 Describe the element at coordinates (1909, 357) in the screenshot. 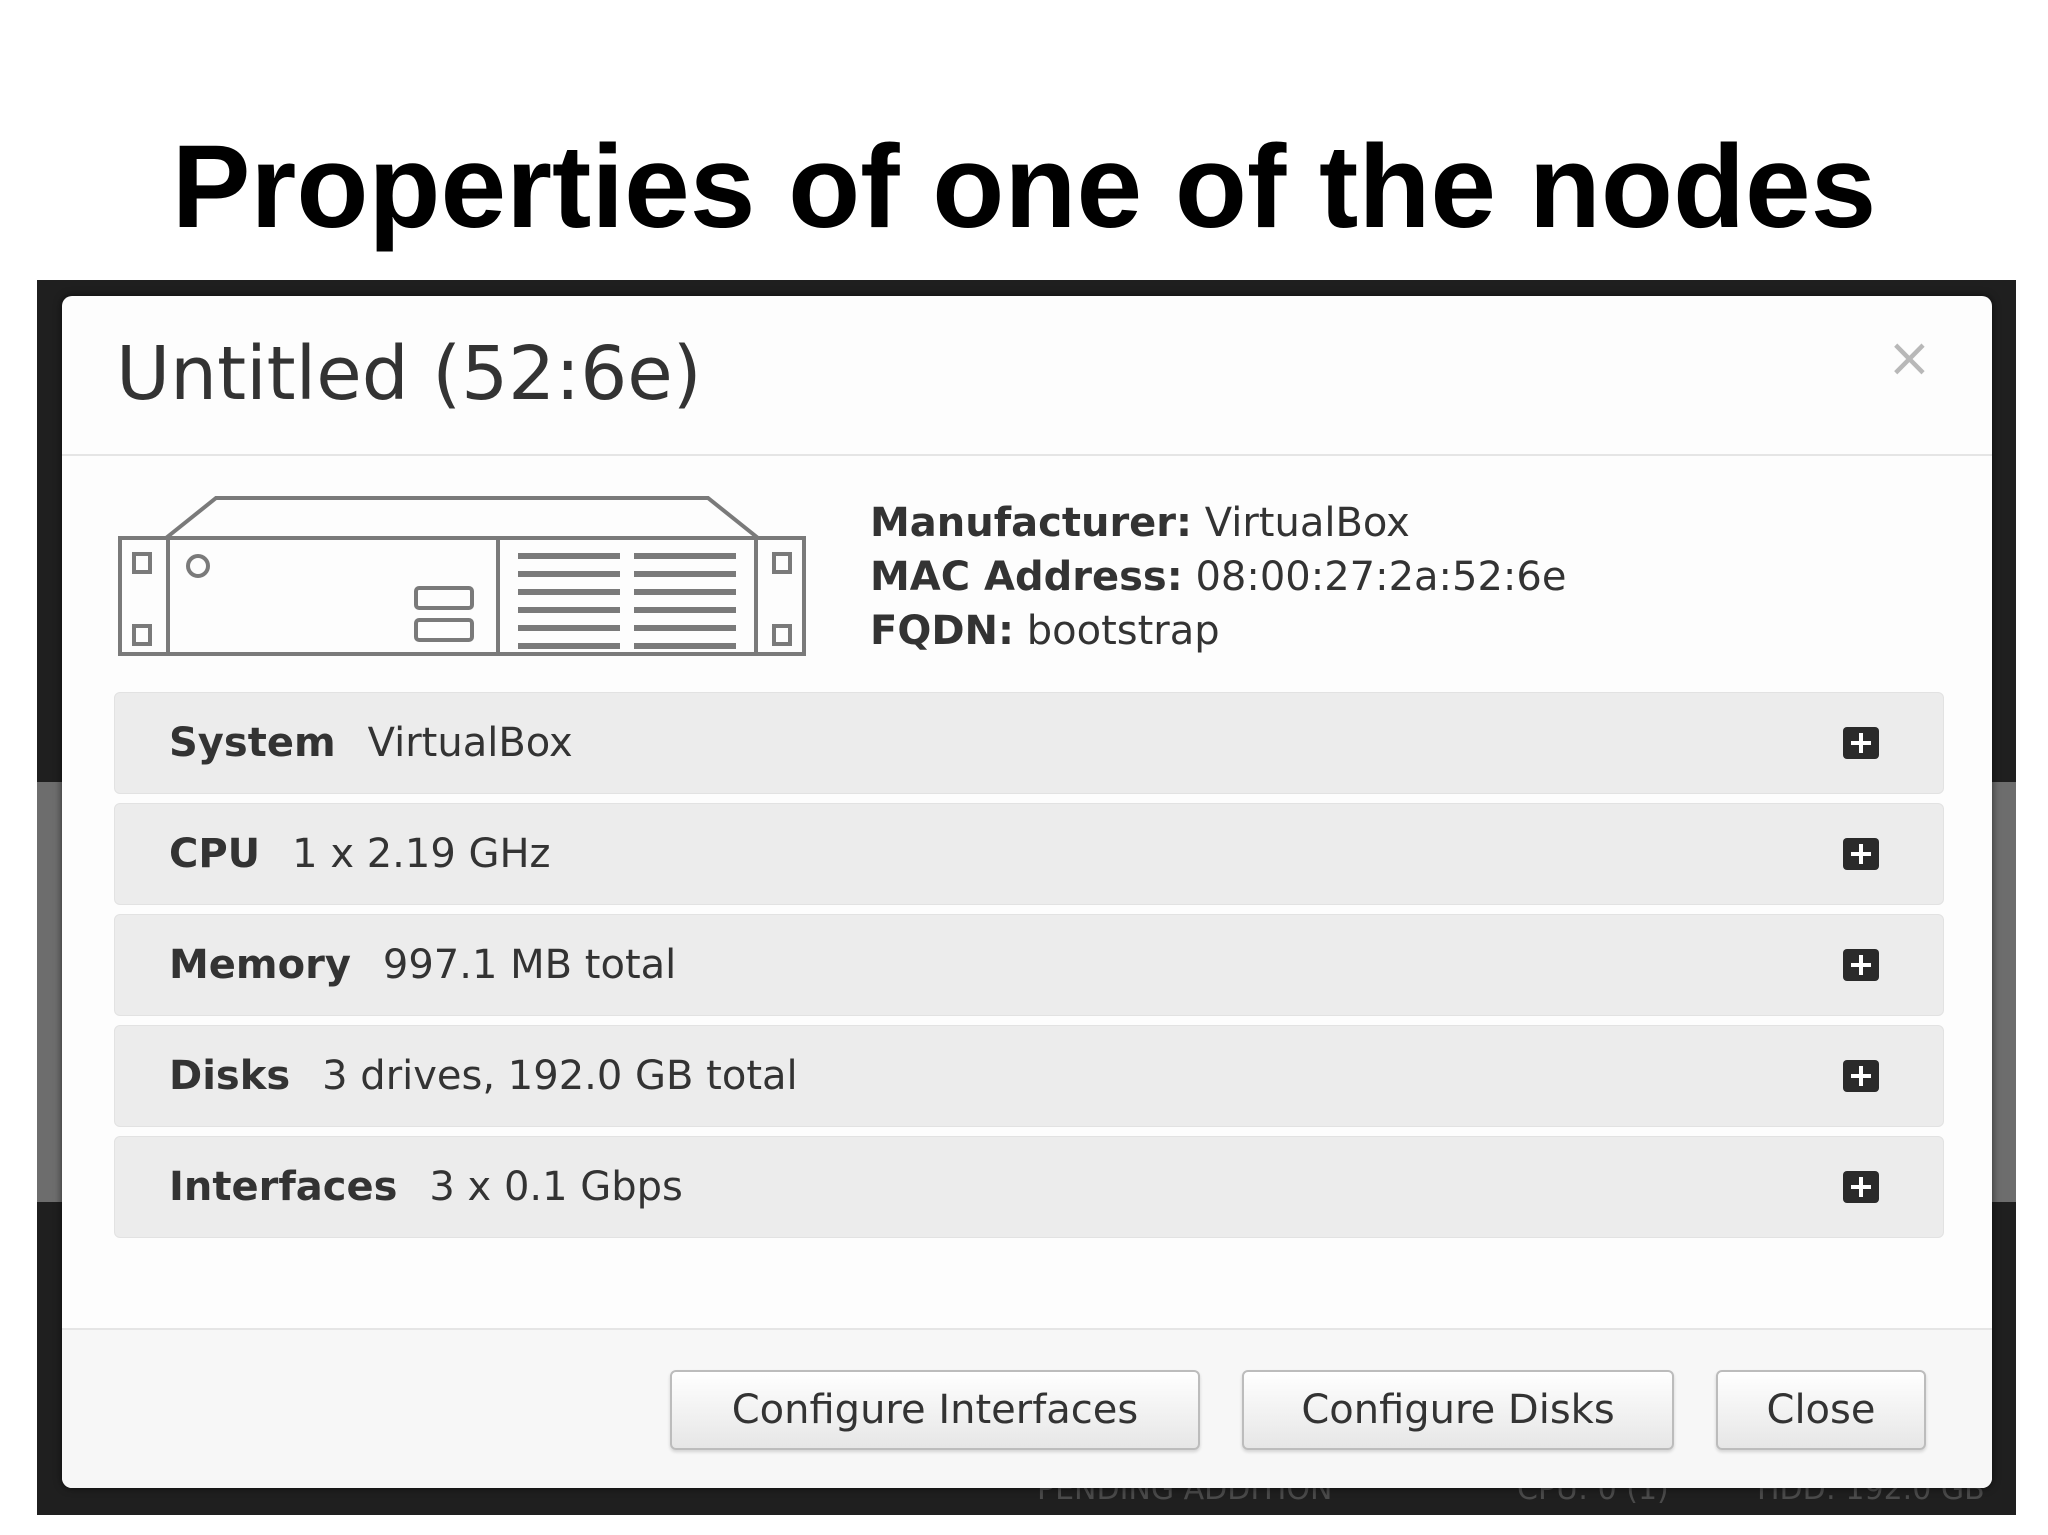

I see `close-icon: ×` at that location.